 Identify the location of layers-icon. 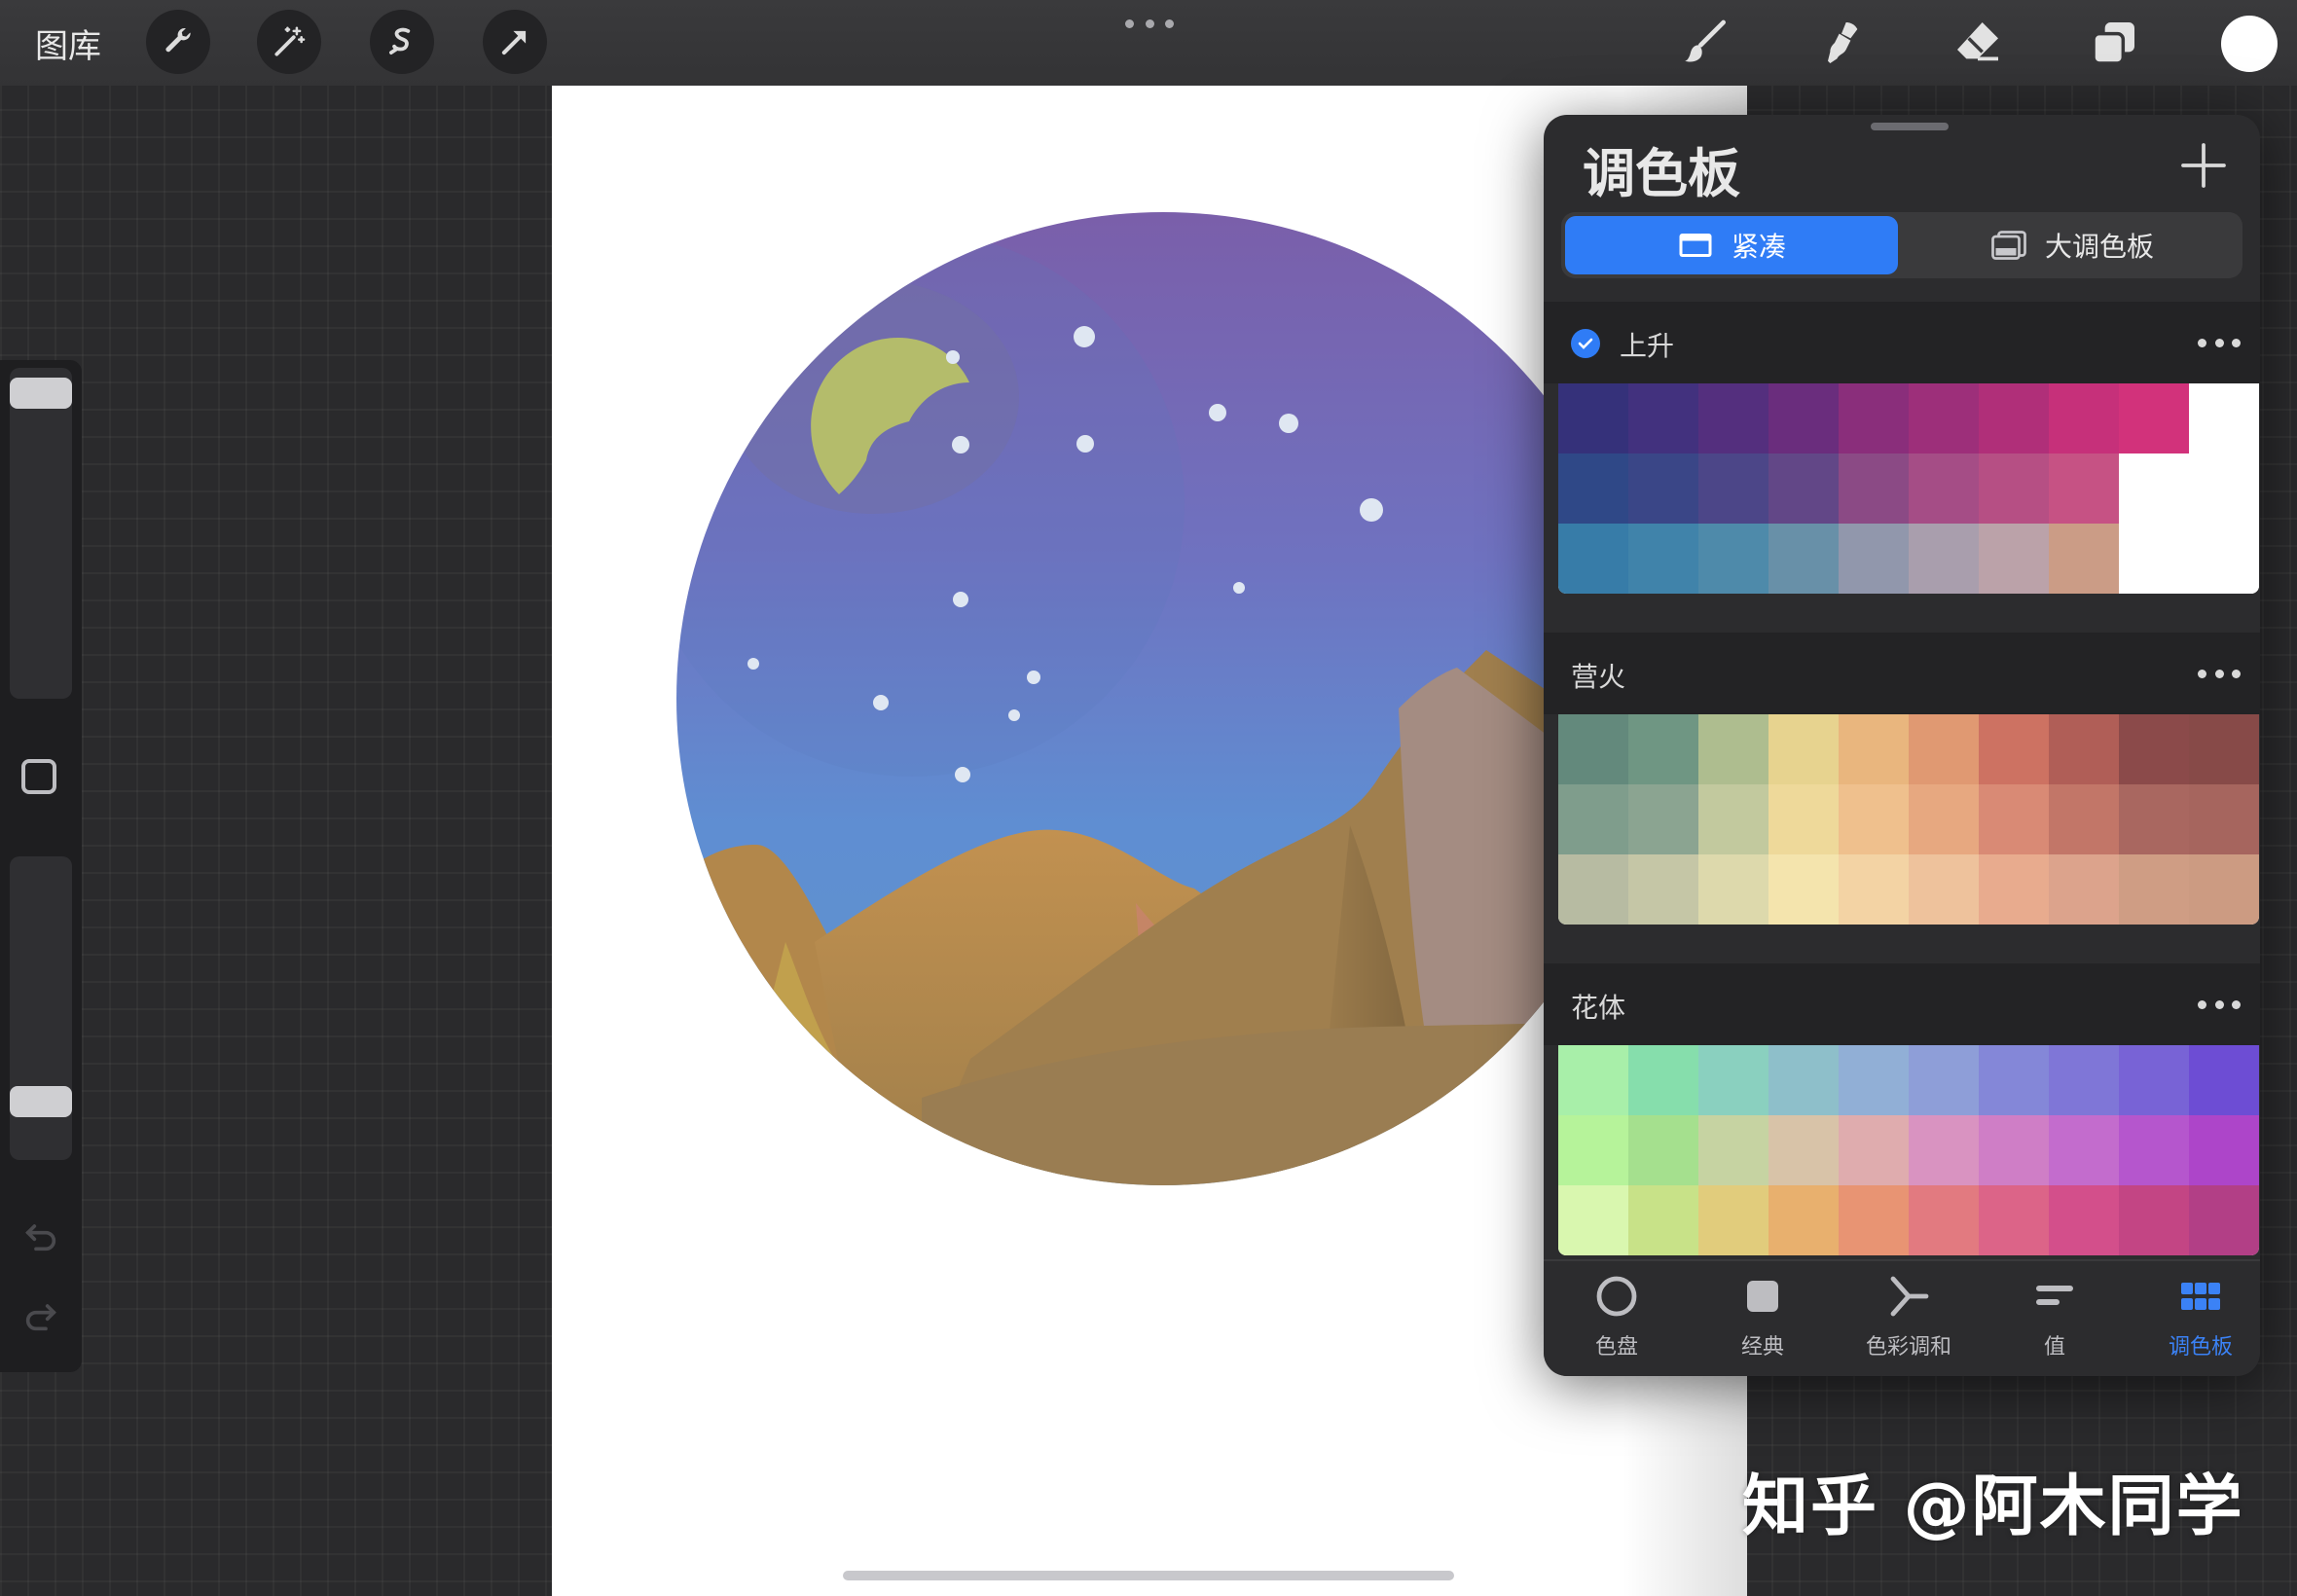
(2114, 43).